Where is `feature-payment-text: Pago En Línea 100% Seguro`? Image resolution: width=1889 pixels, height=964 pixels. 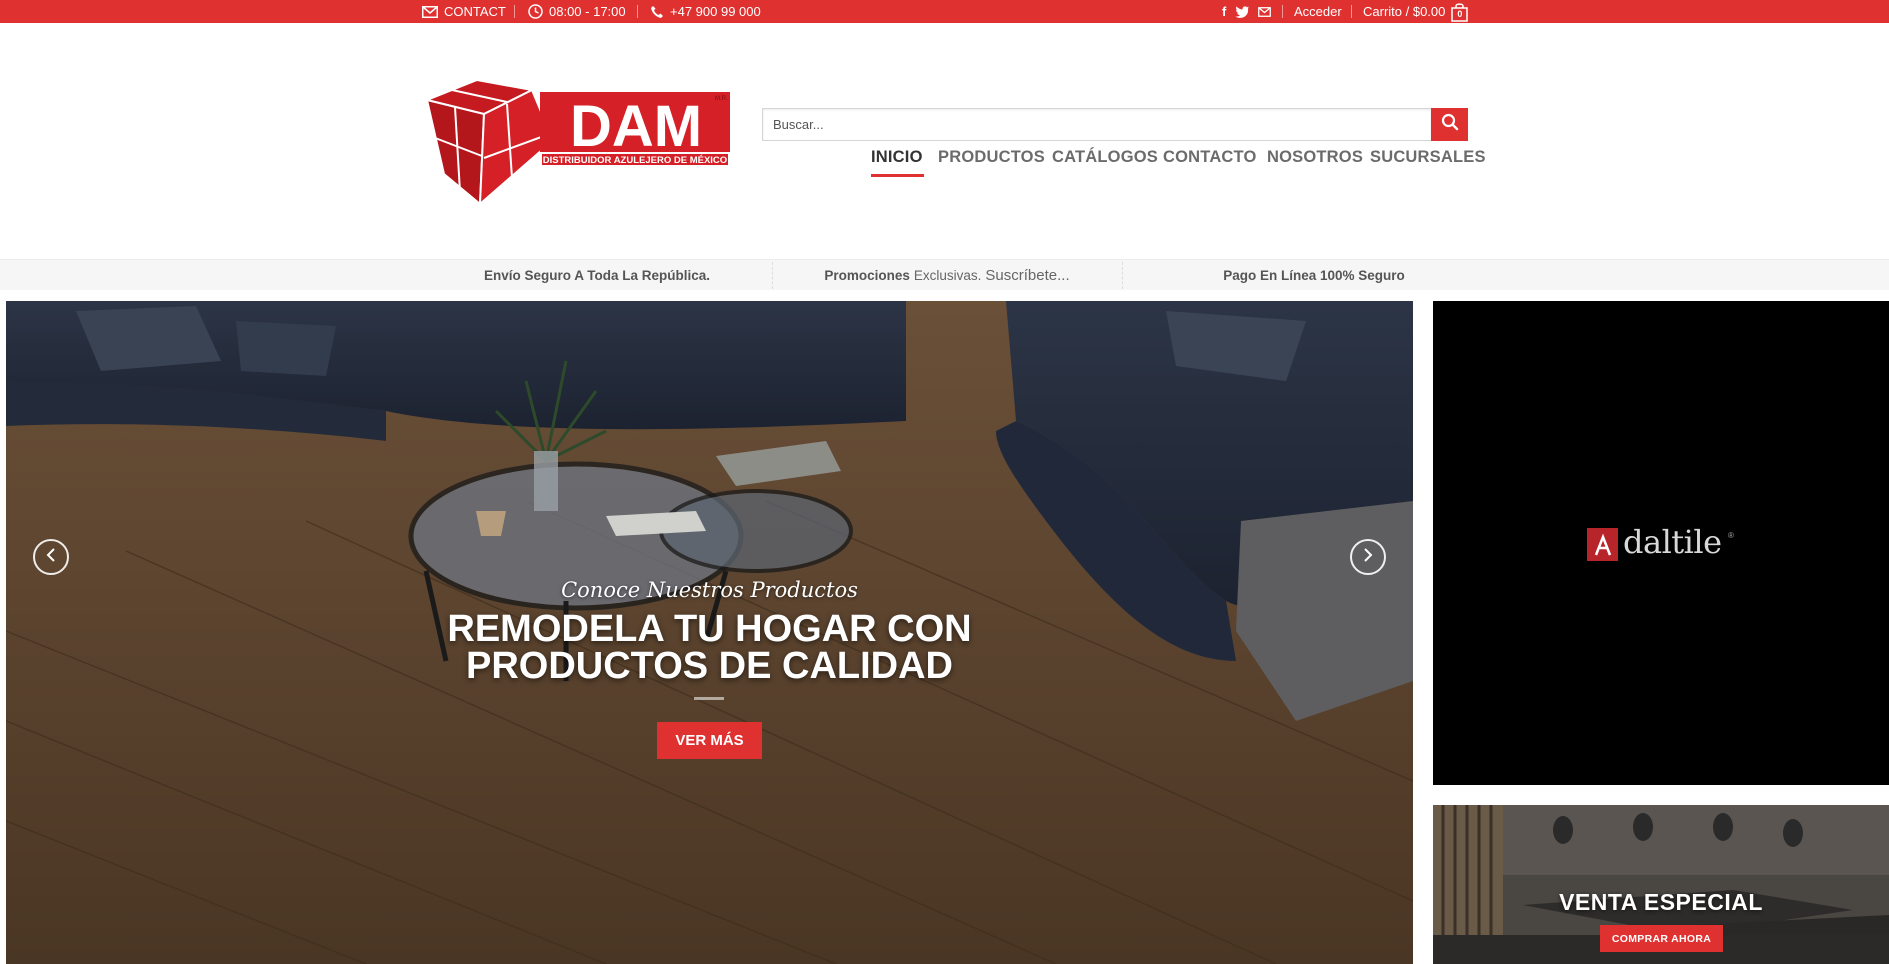
feature-payment-text: Pago En Línea 100% Seguro is located at coordinates (1314, 275).